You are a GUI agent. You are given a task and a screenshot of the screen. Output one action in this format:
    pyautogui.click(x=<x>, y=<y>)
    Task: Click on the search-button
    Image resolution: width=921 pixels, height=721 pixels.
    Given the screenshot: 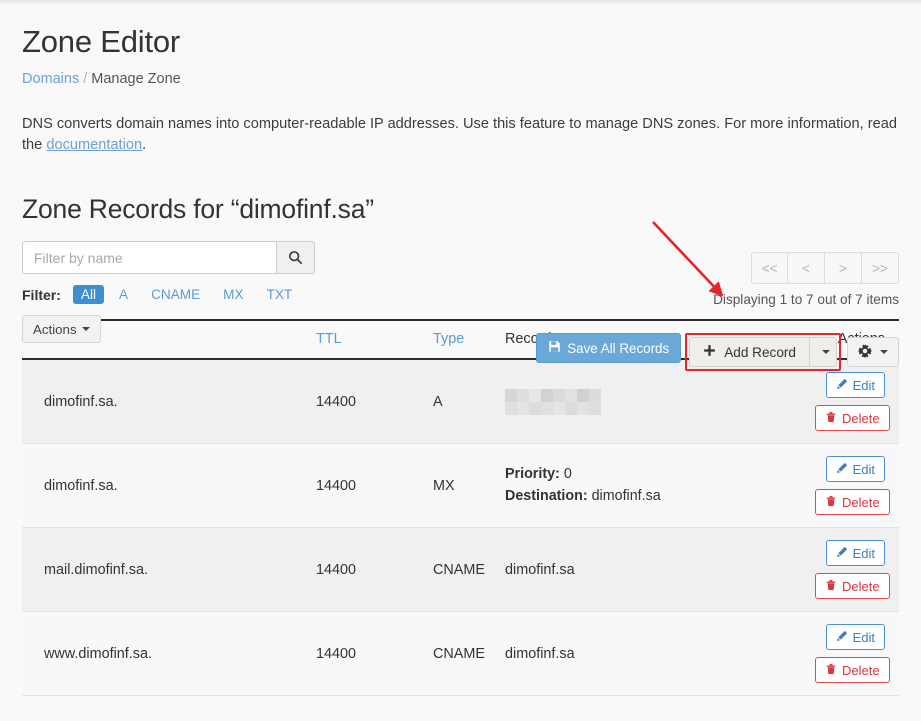 What is the action you would take?
    pyautogui.click(x=295, y=258)
    